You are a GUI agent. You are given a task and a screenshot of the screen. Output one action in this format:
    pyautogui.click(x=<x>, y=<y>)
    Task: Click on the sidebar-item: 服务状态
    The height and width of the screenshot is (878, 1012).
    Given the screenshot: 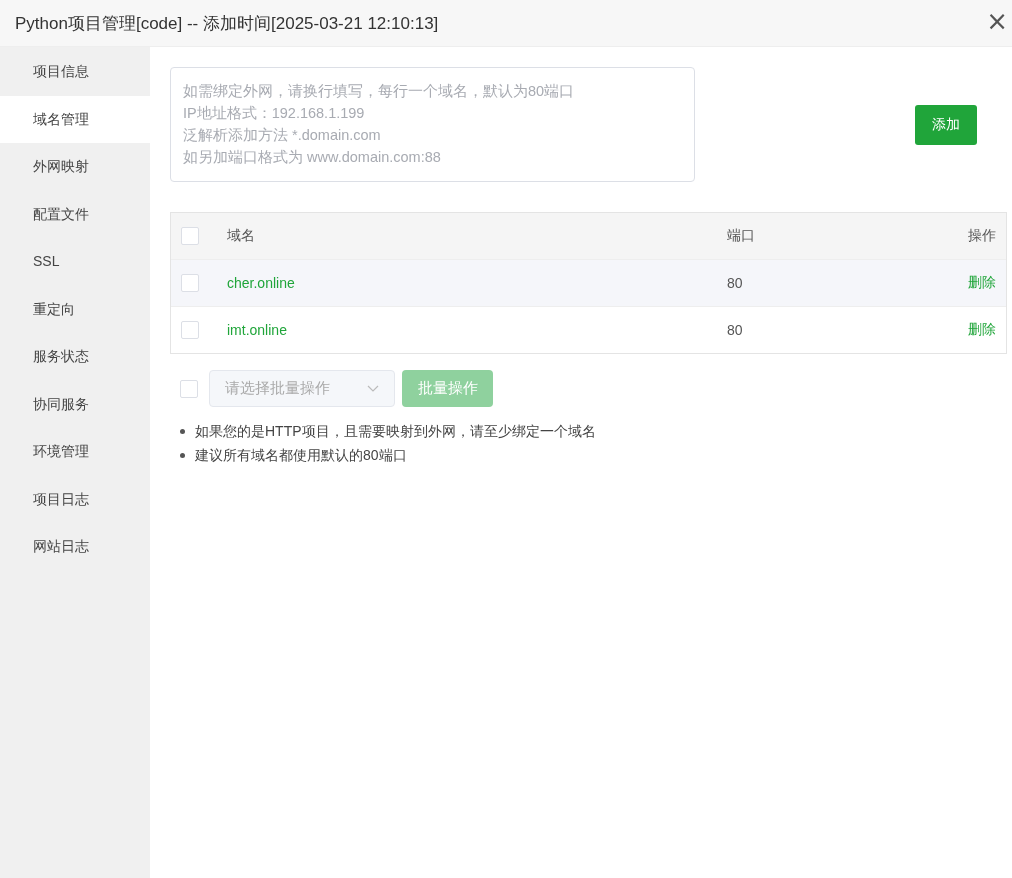 What is the action you would take?
    pyautogui.click(x=75, y=357)
    